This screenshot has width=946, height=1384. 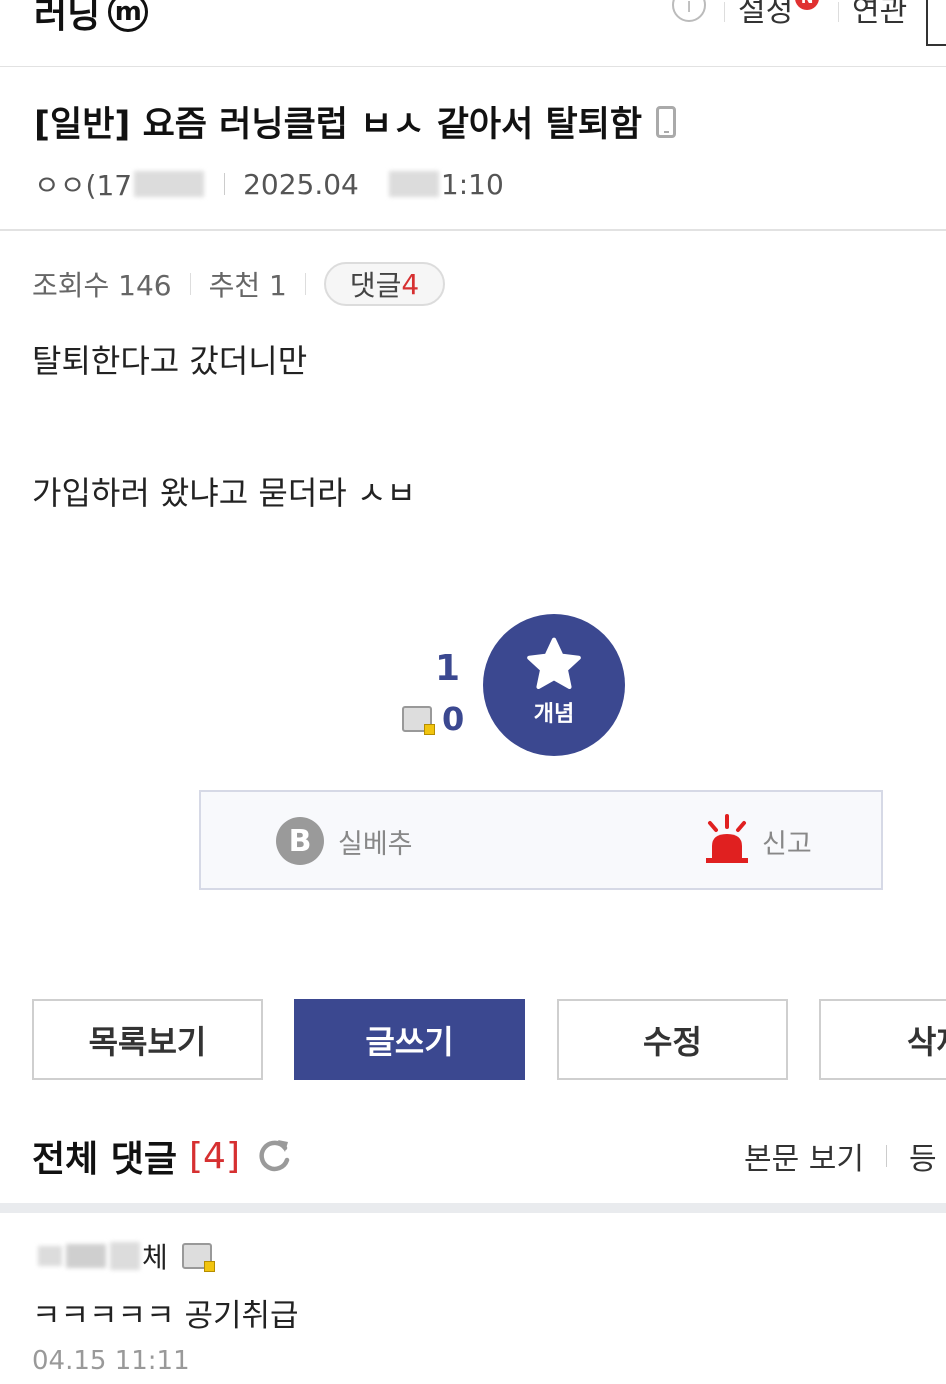 I want to click on gallery-title: 러닝 m, so click(x=91, y=19).